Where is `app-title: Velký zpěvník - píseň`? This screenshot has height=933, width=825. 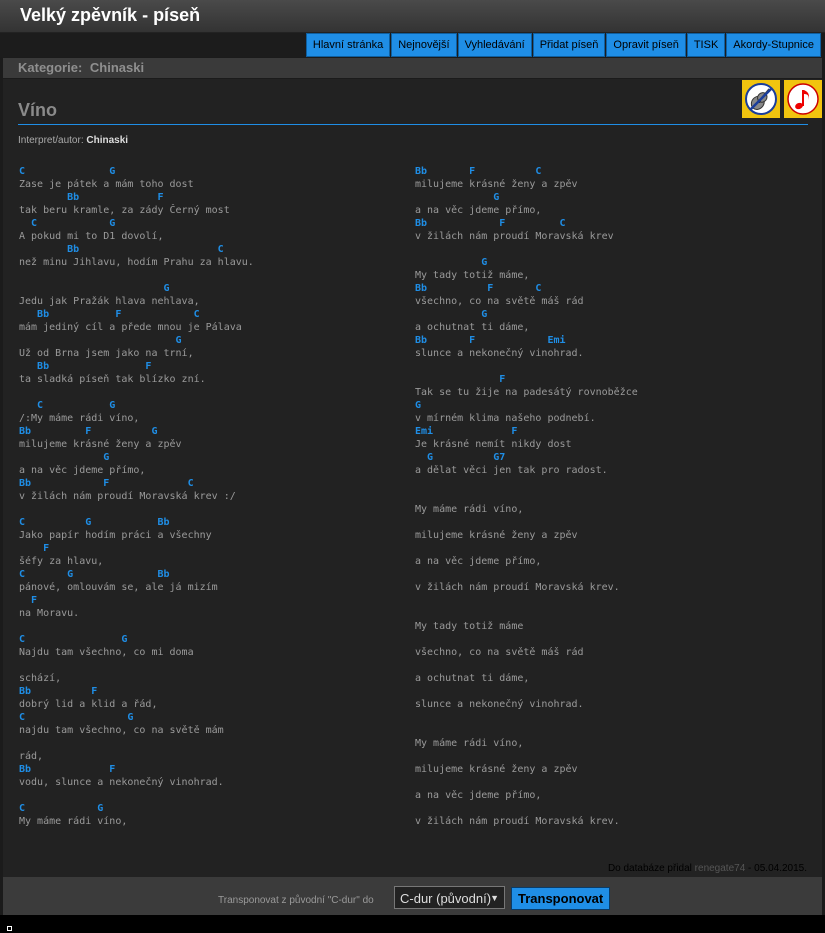
app-title: Velký zpěvník - píseň is located at coordinates (110, 15).